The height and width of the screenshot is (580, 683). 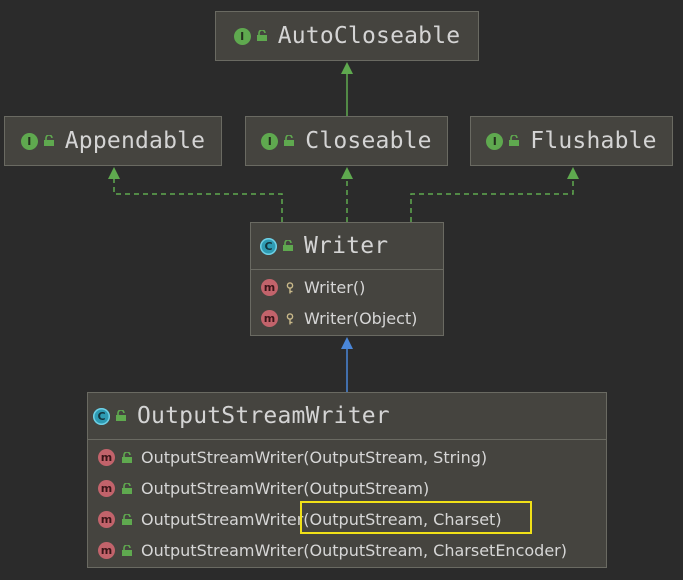 I want to click on writer-header: C Writer, so click(x=347, y=246).